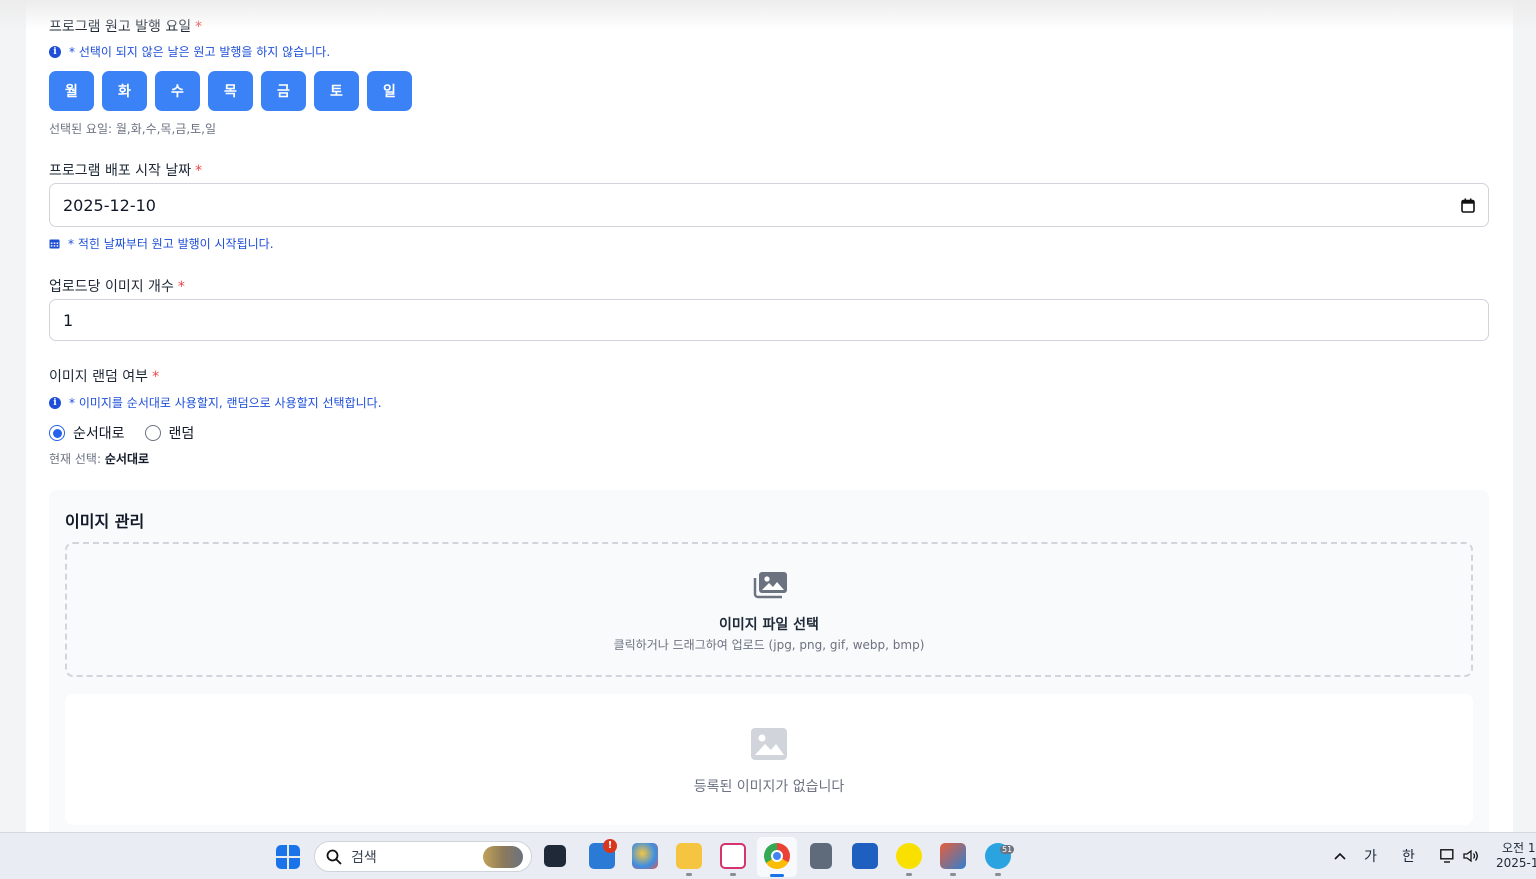 This screenshot has height=879, width=1536. I want to click on radio-random-label: 랜덤, so click(182, 433).